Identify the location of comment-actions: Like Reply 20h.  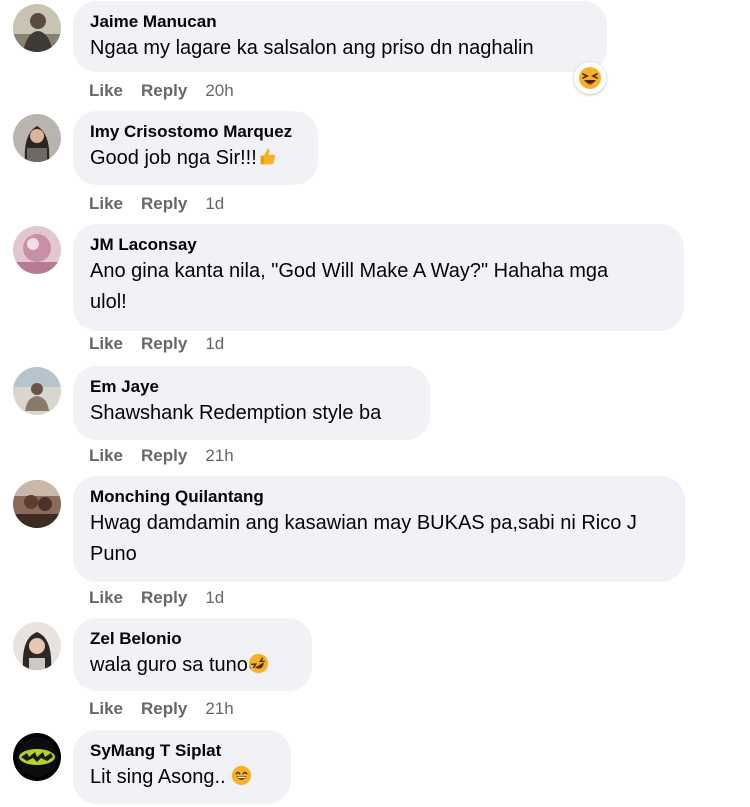
(161, 91).